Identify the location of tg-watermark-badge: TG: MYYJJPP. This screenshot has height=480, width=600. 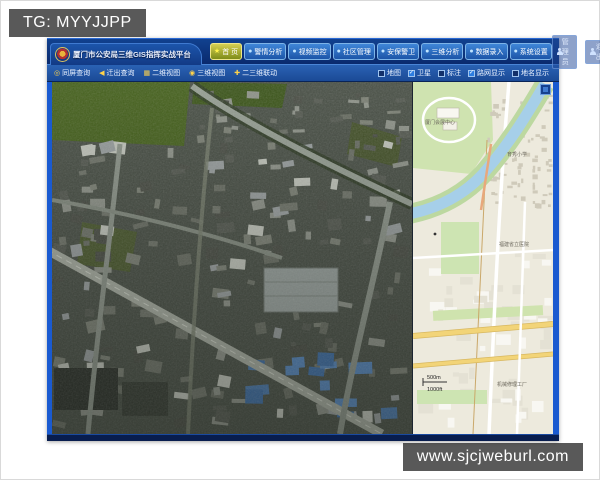
(77, 23).